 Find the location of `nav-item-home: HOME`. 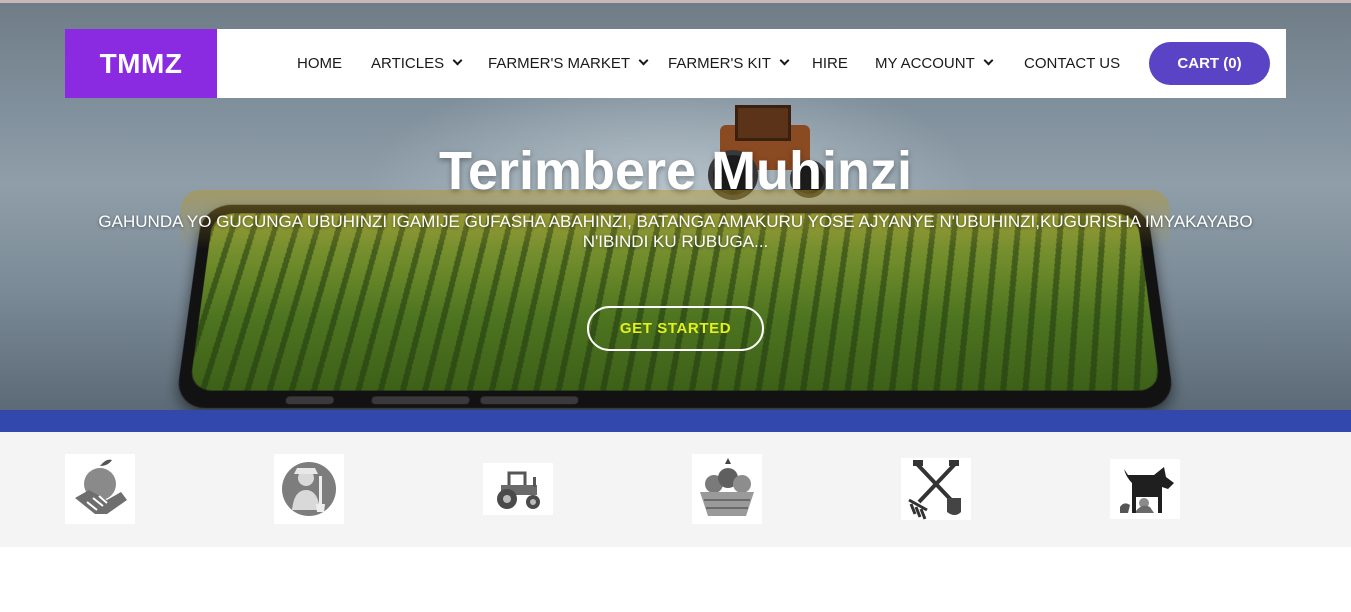

nav-item-home: HOME is located at coordinates (319, 63).